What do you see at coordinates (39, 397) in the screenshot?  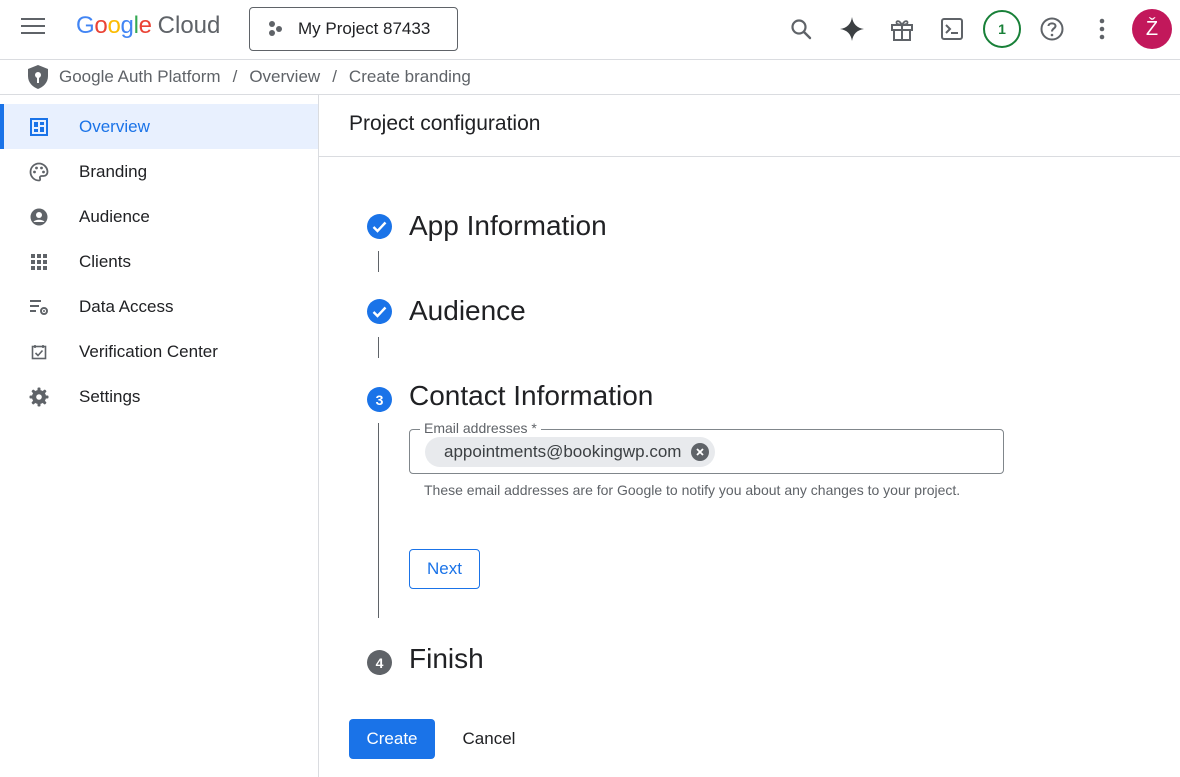 I see `gear-icon` at bounding box center [39, 397].